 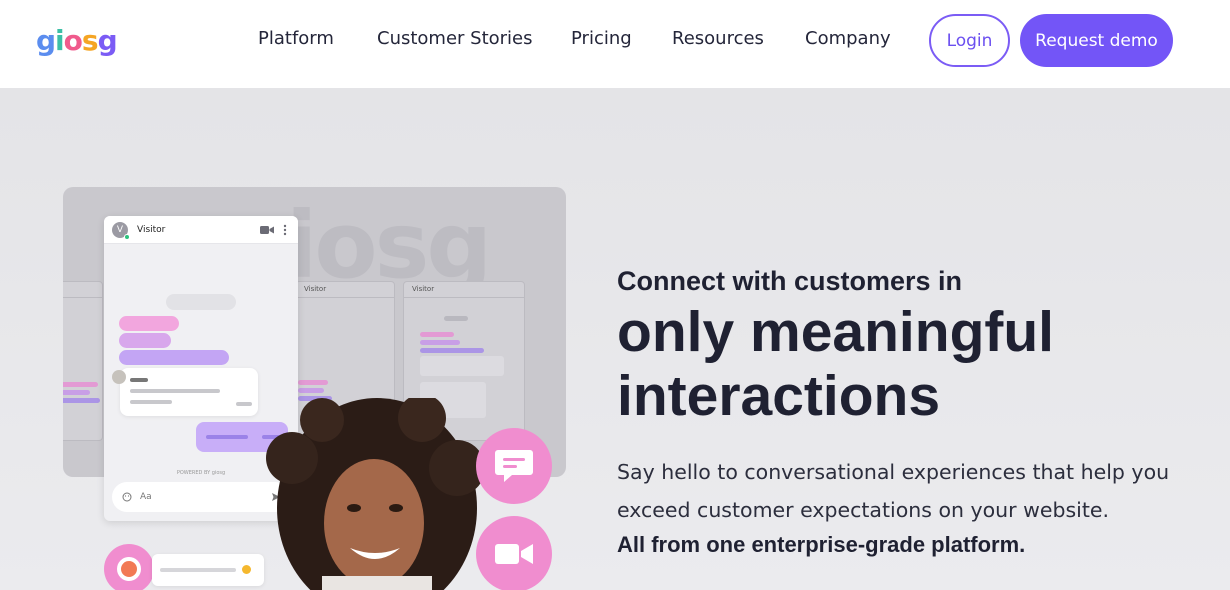 I want to click on chat-channel-button, so click(x=514, y=466).